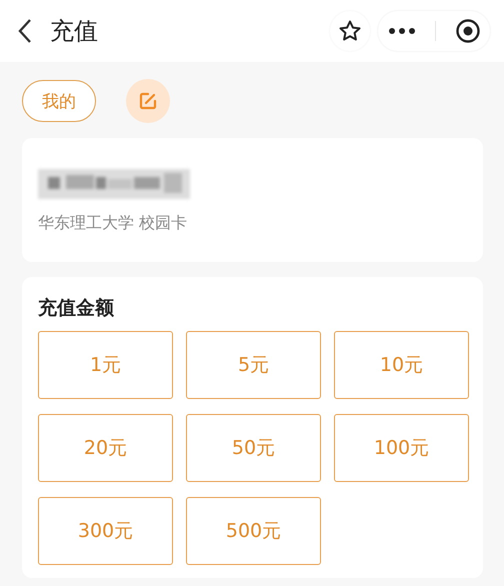 The image size is (504, 586). Describe the element at coordinates (105, 531) in the screenshot. I see `amount-option: 300元` at that location.